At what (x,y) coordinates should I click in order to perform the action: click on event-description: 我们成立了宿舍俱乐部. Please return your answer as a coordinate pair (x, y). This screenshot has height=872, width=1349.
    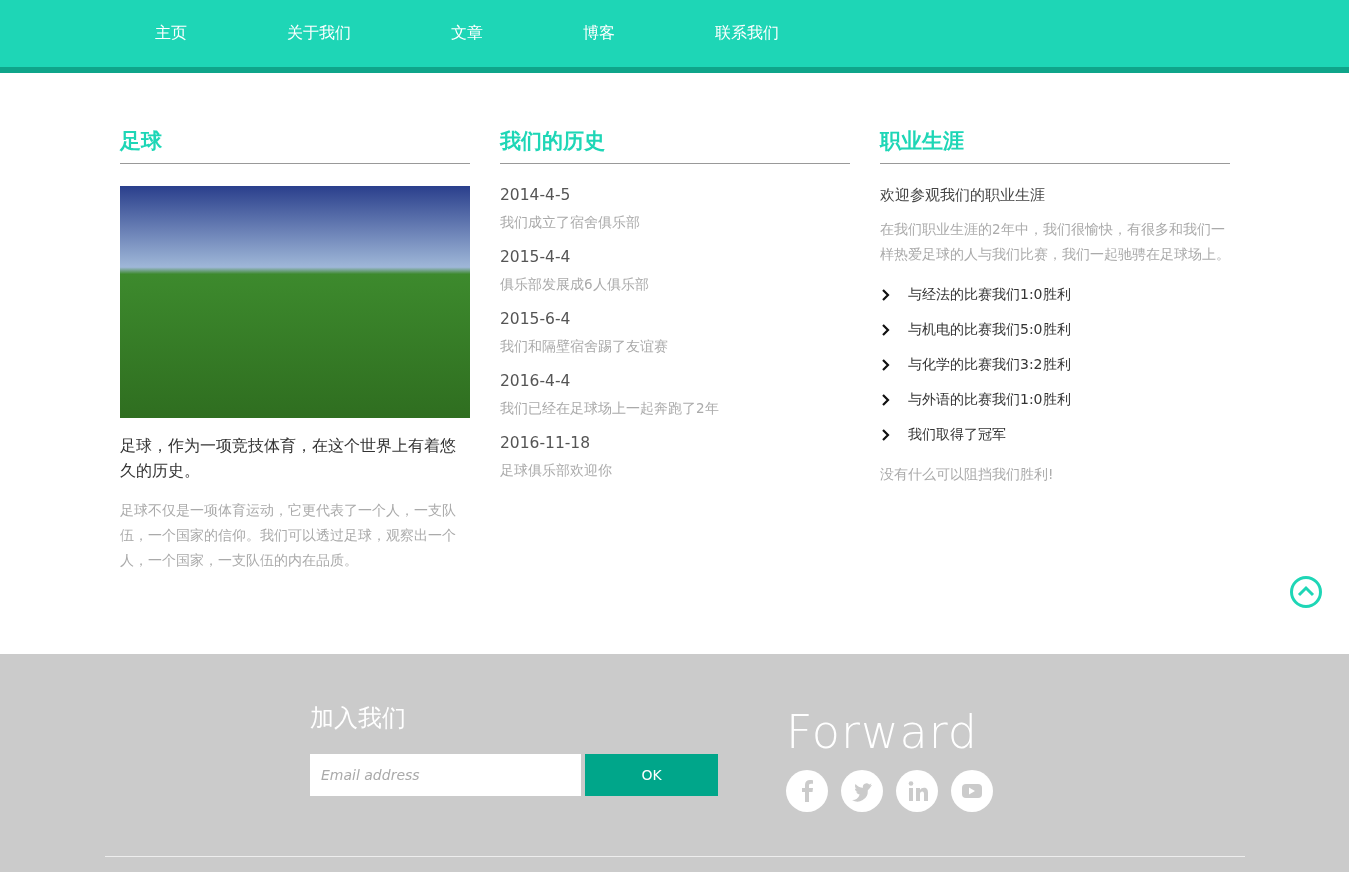
    Looking at the image, I should click on (570, 223).